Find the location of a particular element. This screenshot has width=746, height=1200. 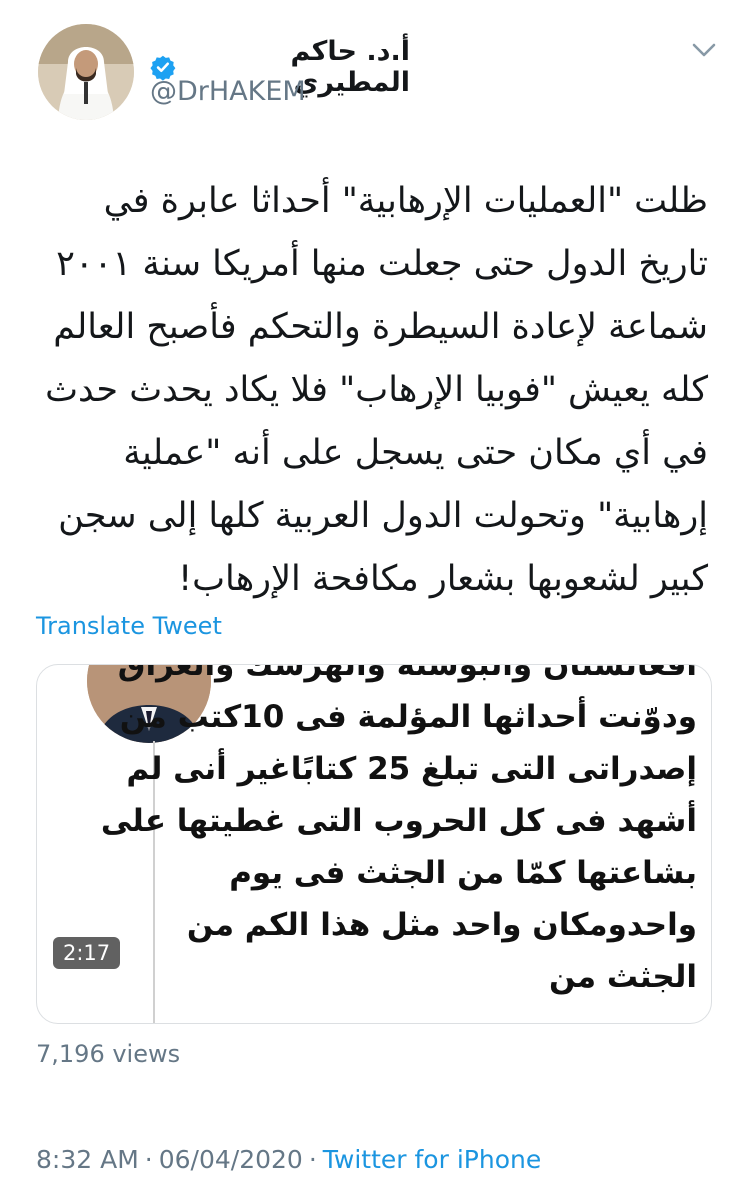

tweet-meta: 8:32 AM · 06/04/2020 · Twitter for iPhone is located at coordinates (288, 1159).